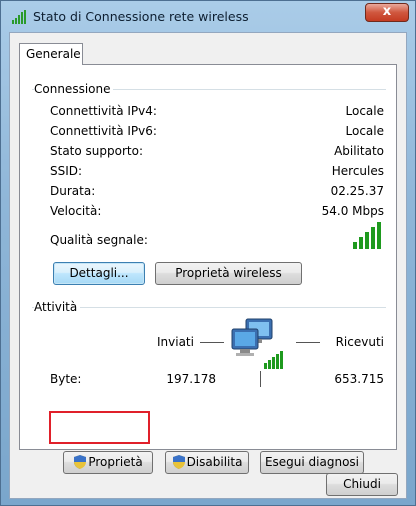  Describe the element at coordinates (257, 343) in the screenshot. I see `network-computers-icon` at that location.